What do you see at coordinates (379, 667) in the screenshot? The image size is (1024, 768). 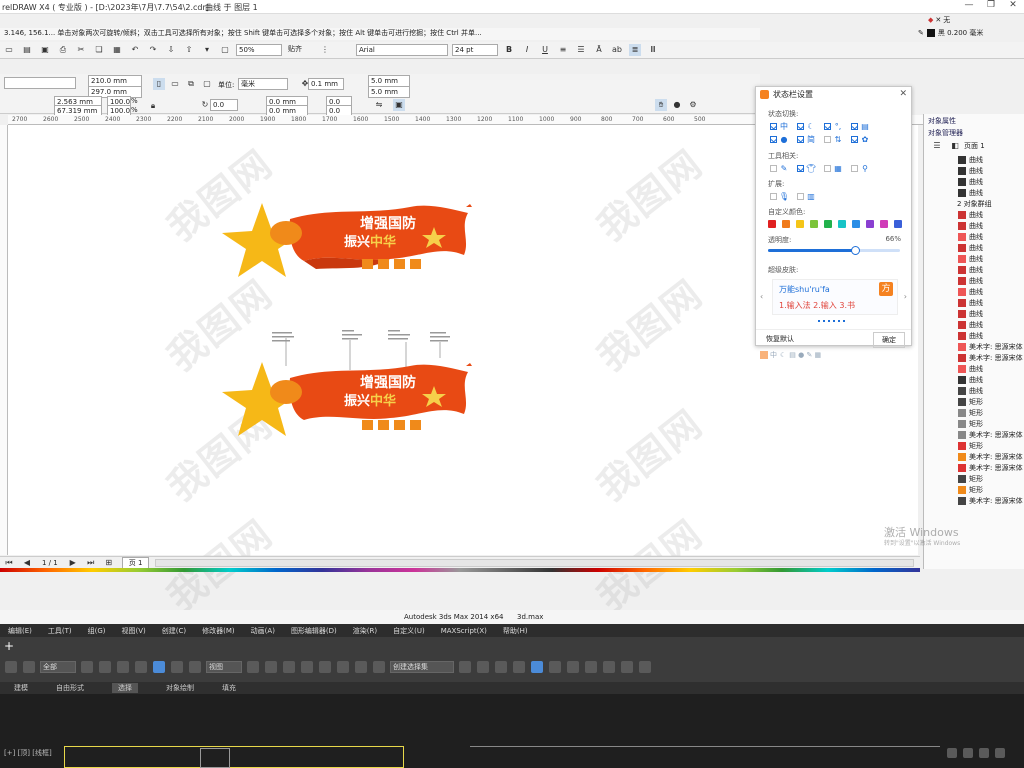 I see `edit-named-sets-icon` at bounding box center [379, 667].